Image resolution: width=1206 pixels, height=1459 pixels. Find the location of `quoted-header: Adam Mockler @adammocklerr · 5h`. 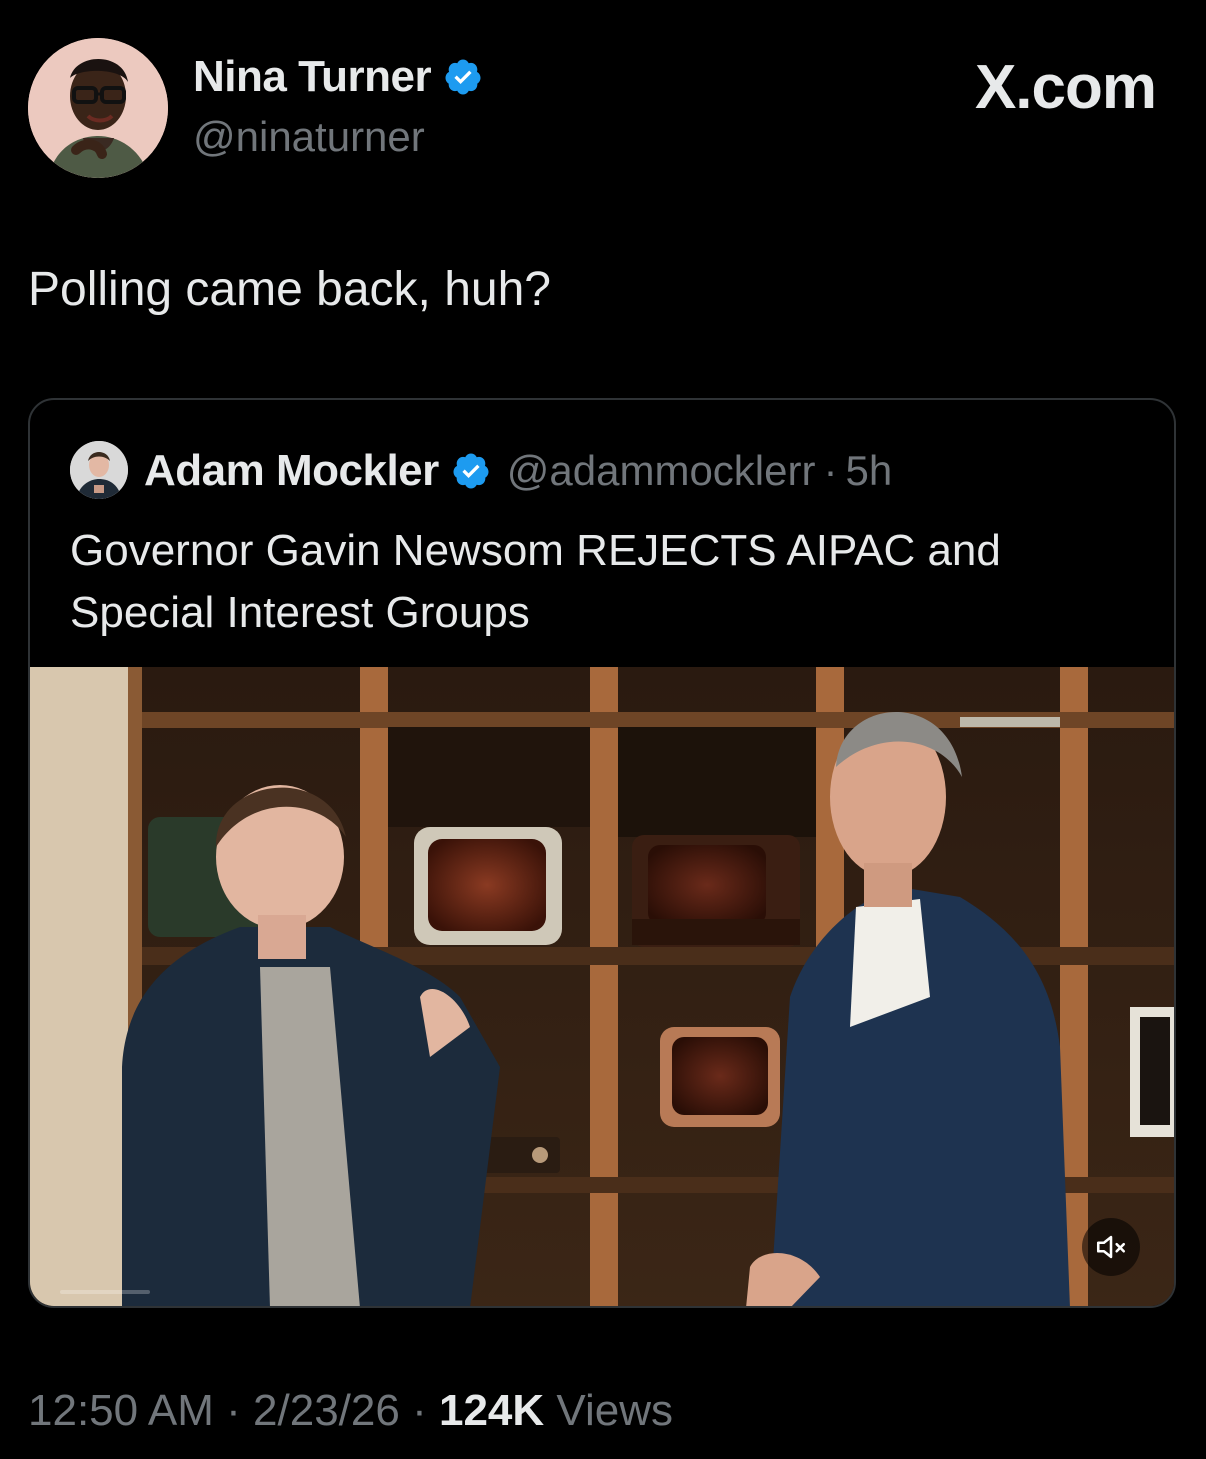

quoted-header: Adam Mockler @adammocklerr · 5h is located at coordinates (518, 471).